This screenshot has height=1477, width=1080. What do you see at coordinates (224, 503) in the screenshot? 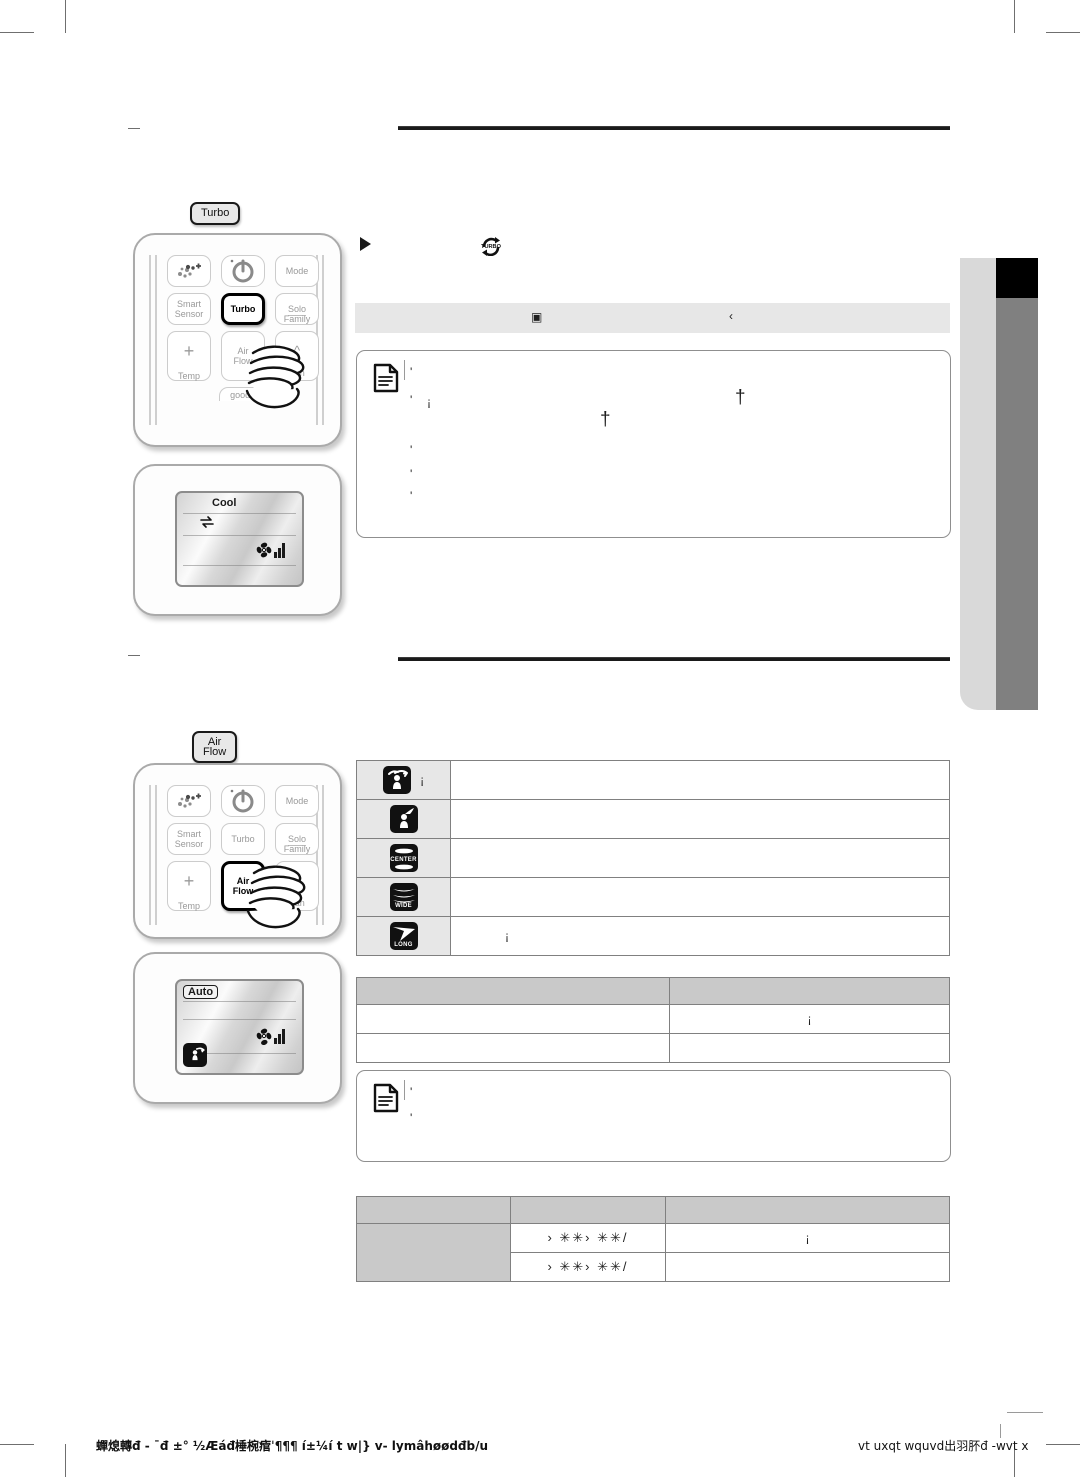
I see `lcd-mode-label: Cool` at bounding box center [224, 503].